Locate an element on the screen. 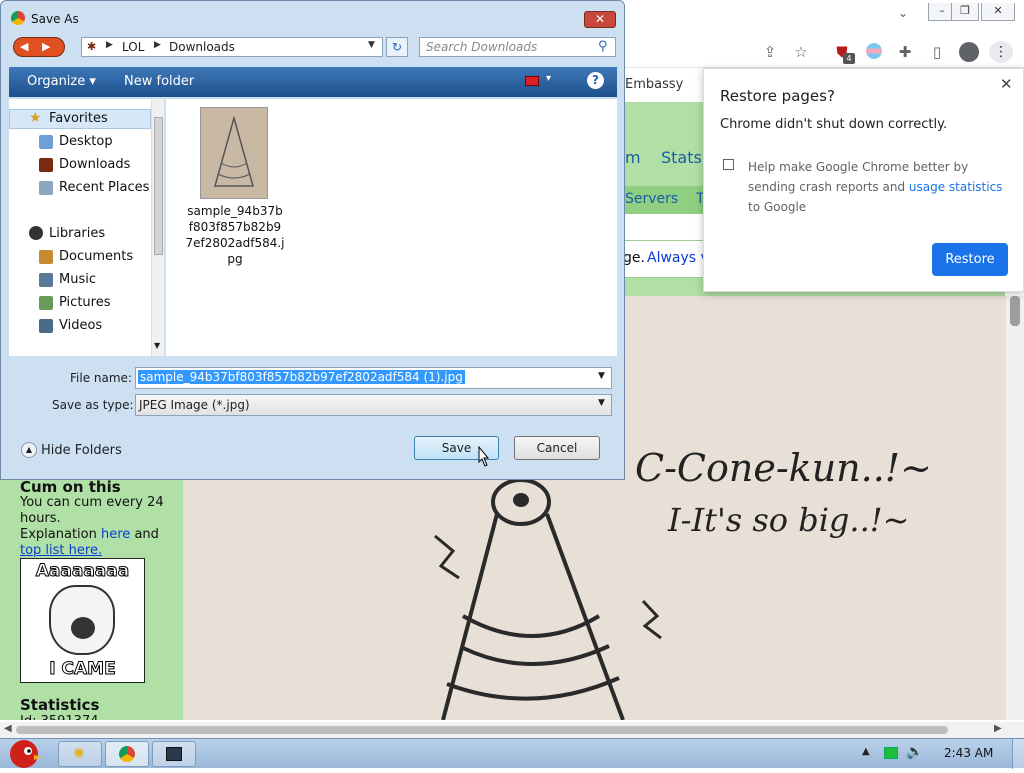 This screenshot has height=773, width=1024. network-icon is located at coordinates (891, 753).